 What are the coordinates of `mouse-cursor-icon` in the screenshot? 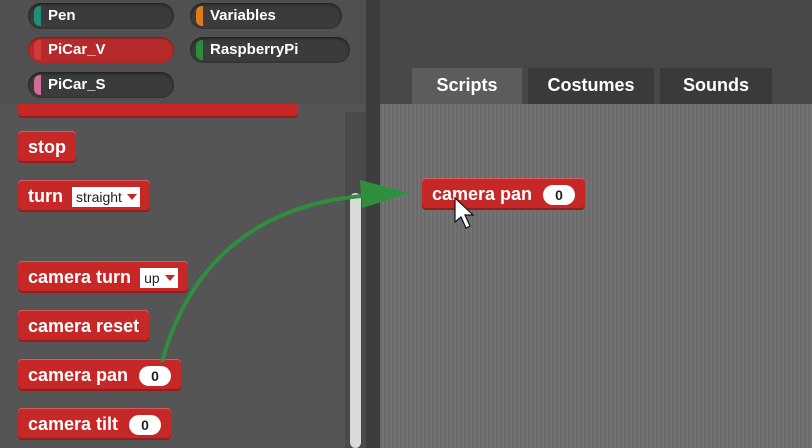 It's located at (464, 212).